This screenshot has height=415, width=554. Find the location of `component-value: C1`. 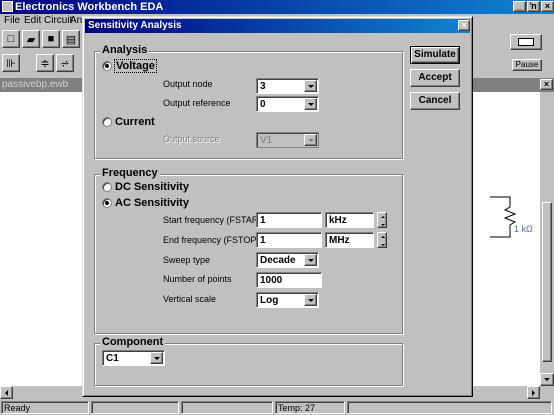

component-value: C1 is located at coordinates (112, 358).